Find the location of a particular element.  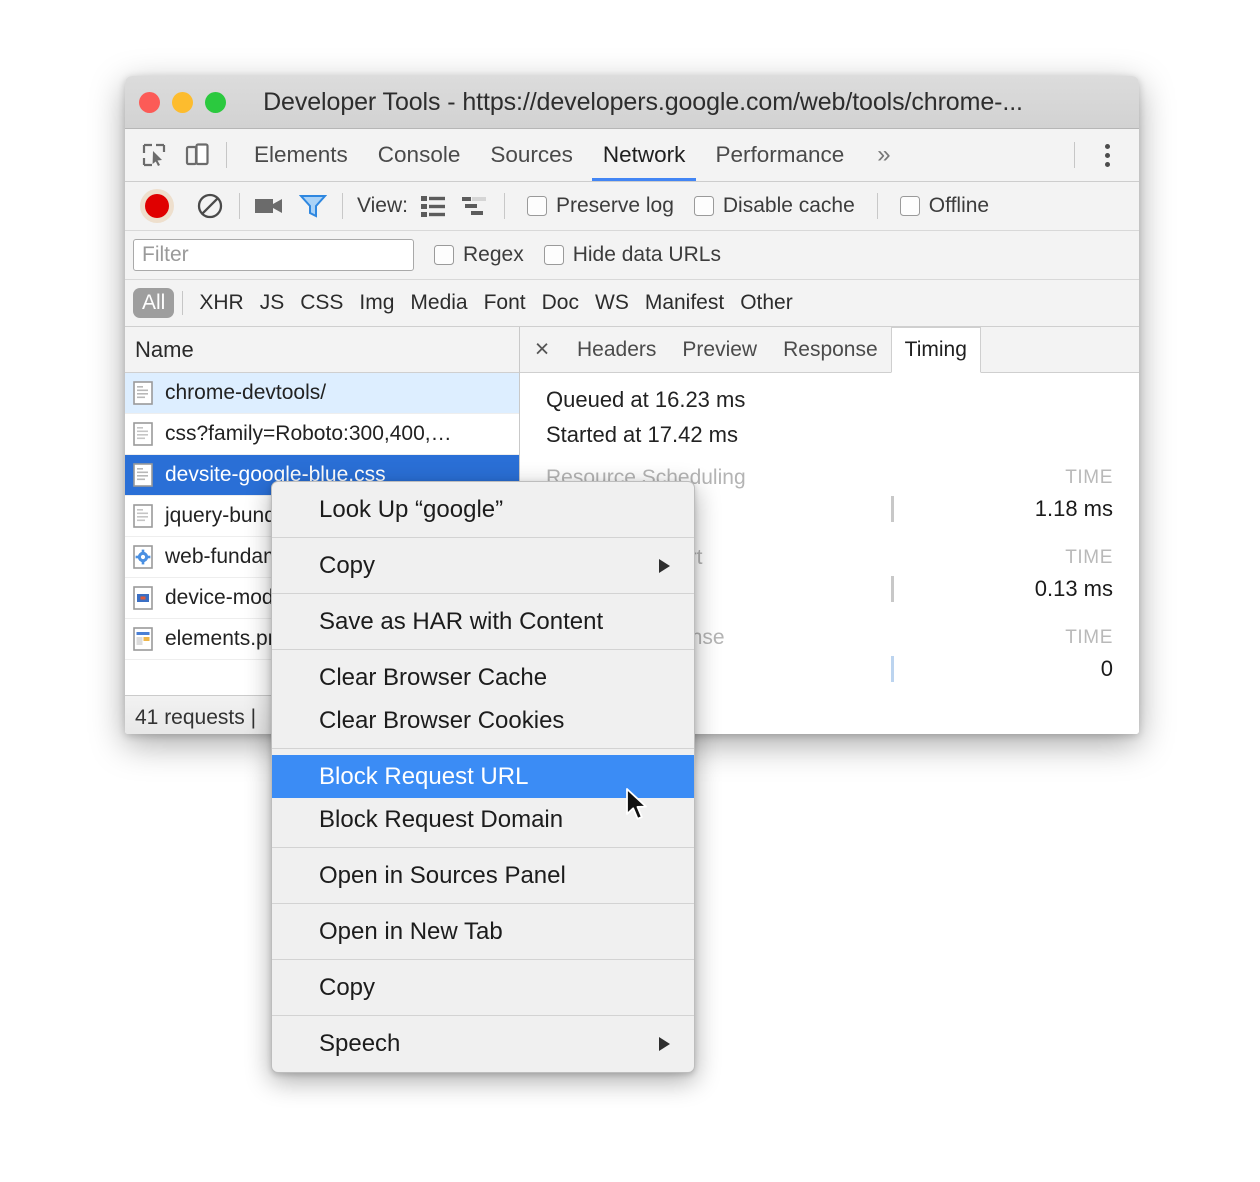

preserve-log-checkbox: Preserve log is located at coordinates (600, 206).